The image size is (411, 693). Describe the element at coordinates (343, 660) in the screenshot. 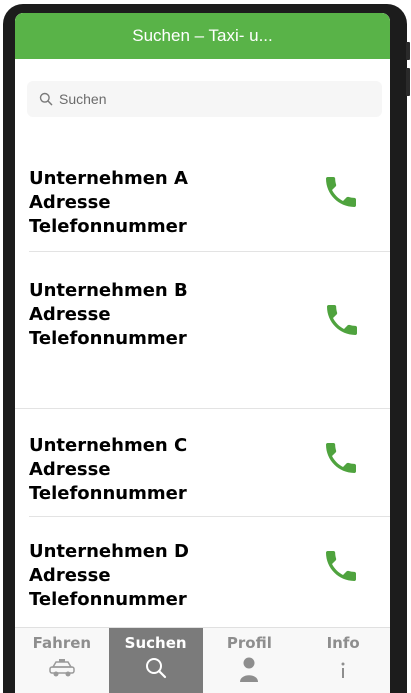

I see `tab-info: Info` at that location.